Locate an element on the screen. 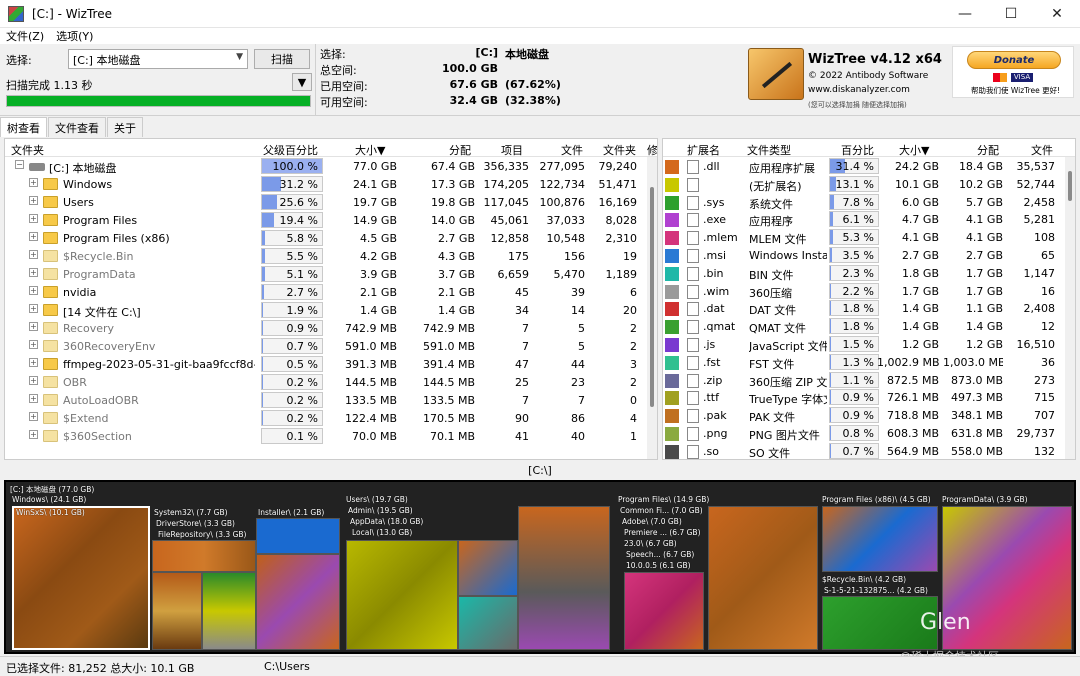  scan-button: 扫描 is located at coordinates (282, 59).